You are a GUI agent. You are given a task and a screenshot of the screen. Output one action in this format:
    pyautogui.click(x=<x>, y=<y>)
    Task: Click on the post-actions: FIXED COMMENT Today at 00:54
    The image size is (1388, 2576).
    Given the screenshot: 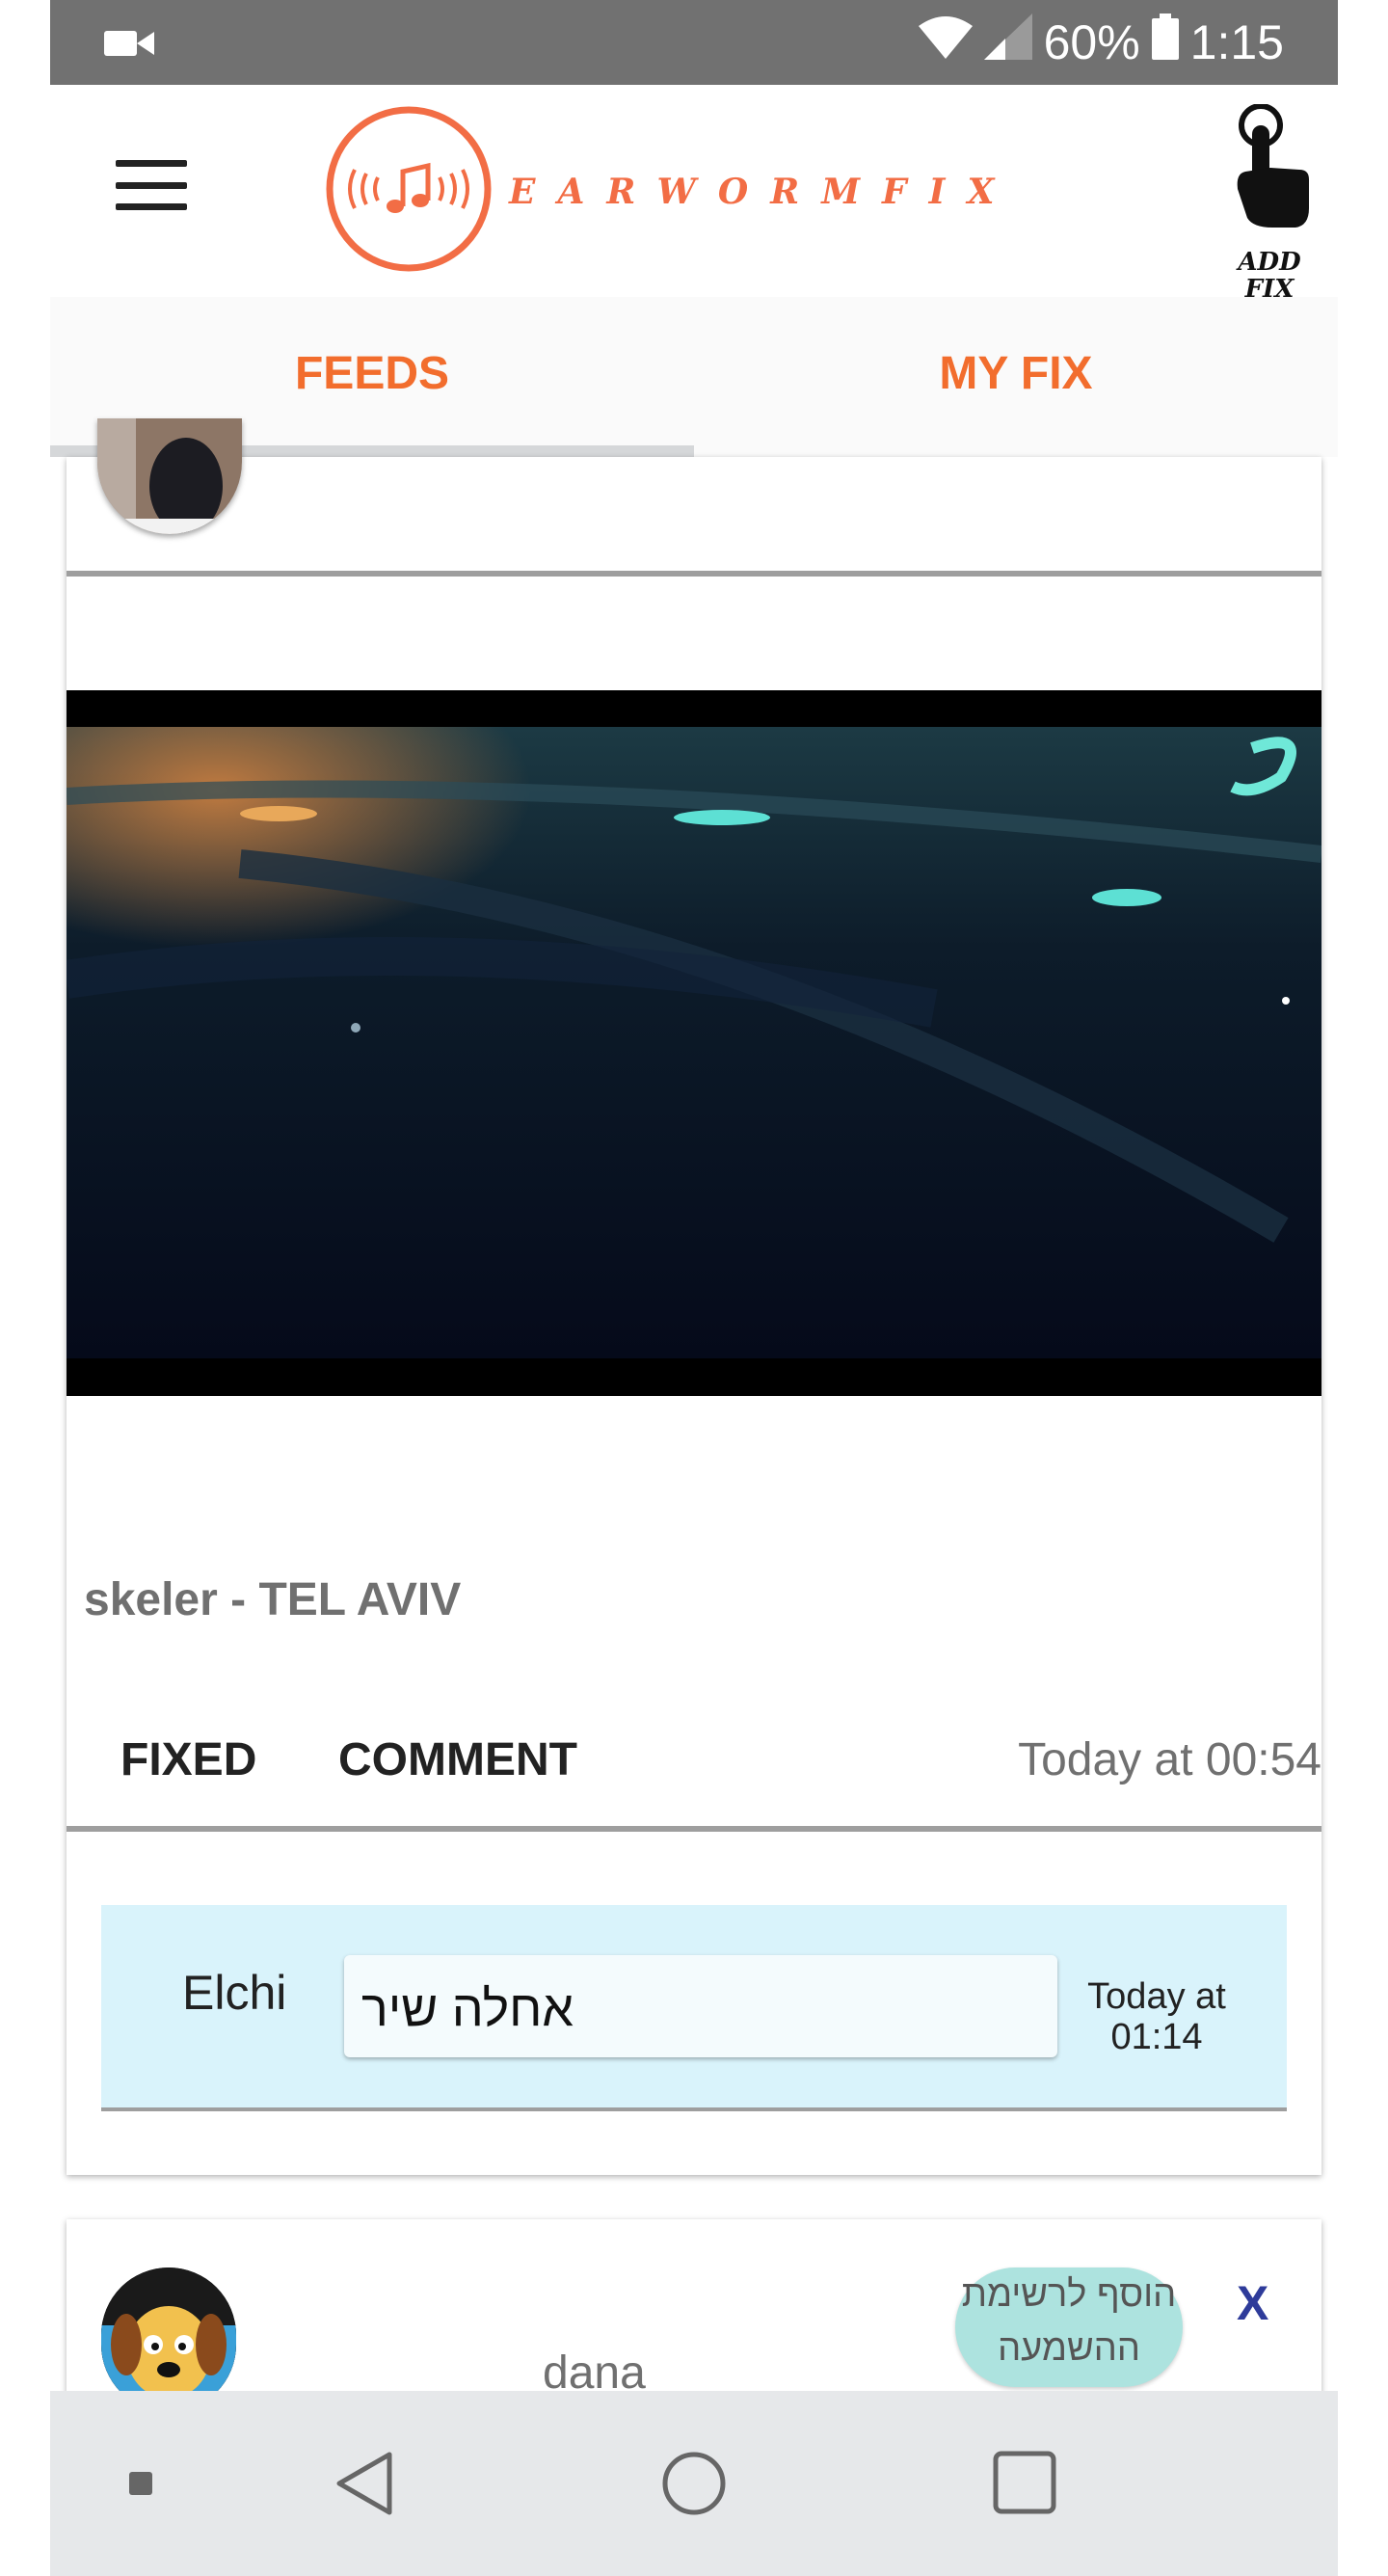 What is the action you would take?
    pyautogui.click(x=694, y=1759)
    